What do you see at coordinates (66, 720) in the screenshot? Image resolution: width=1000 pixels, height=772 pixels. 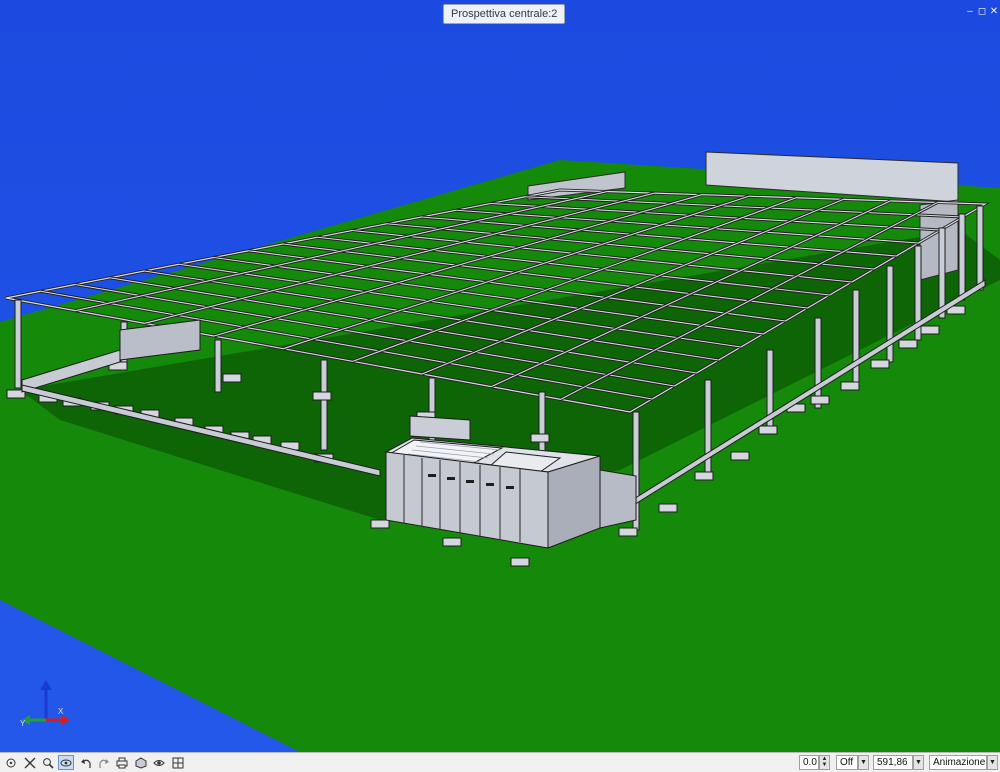 I see `x-axis-head` at bounding box center [66, 720].